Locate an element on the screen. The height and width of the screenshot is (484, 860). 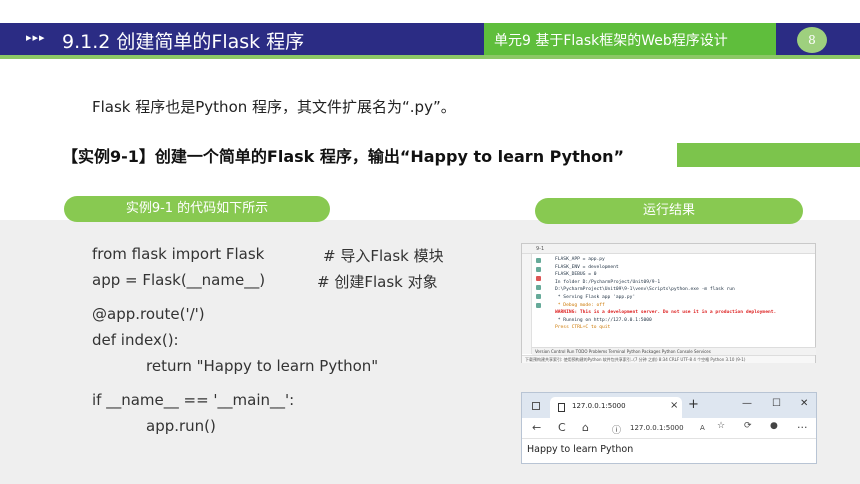
maximize-icon: ☐ is located at coordinates (776, 403).